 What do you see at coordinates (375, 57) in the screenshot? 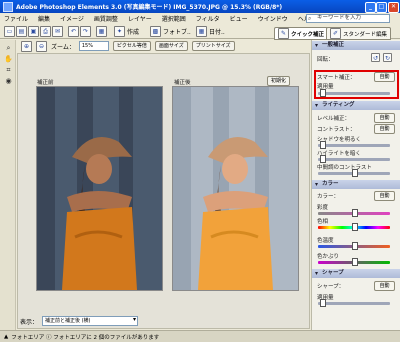
I see `rotate-left-icon: ↺` at bounding box center [375, 57].